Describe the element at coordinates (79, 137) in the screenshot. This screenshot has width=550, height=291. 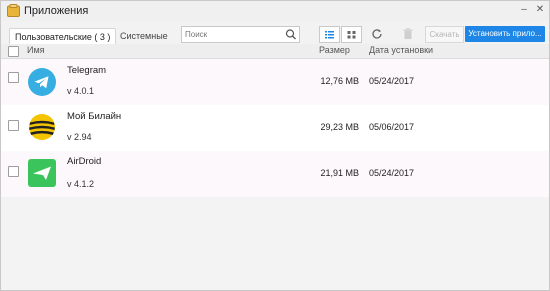
I see `app-version: v 2.94` at that location.